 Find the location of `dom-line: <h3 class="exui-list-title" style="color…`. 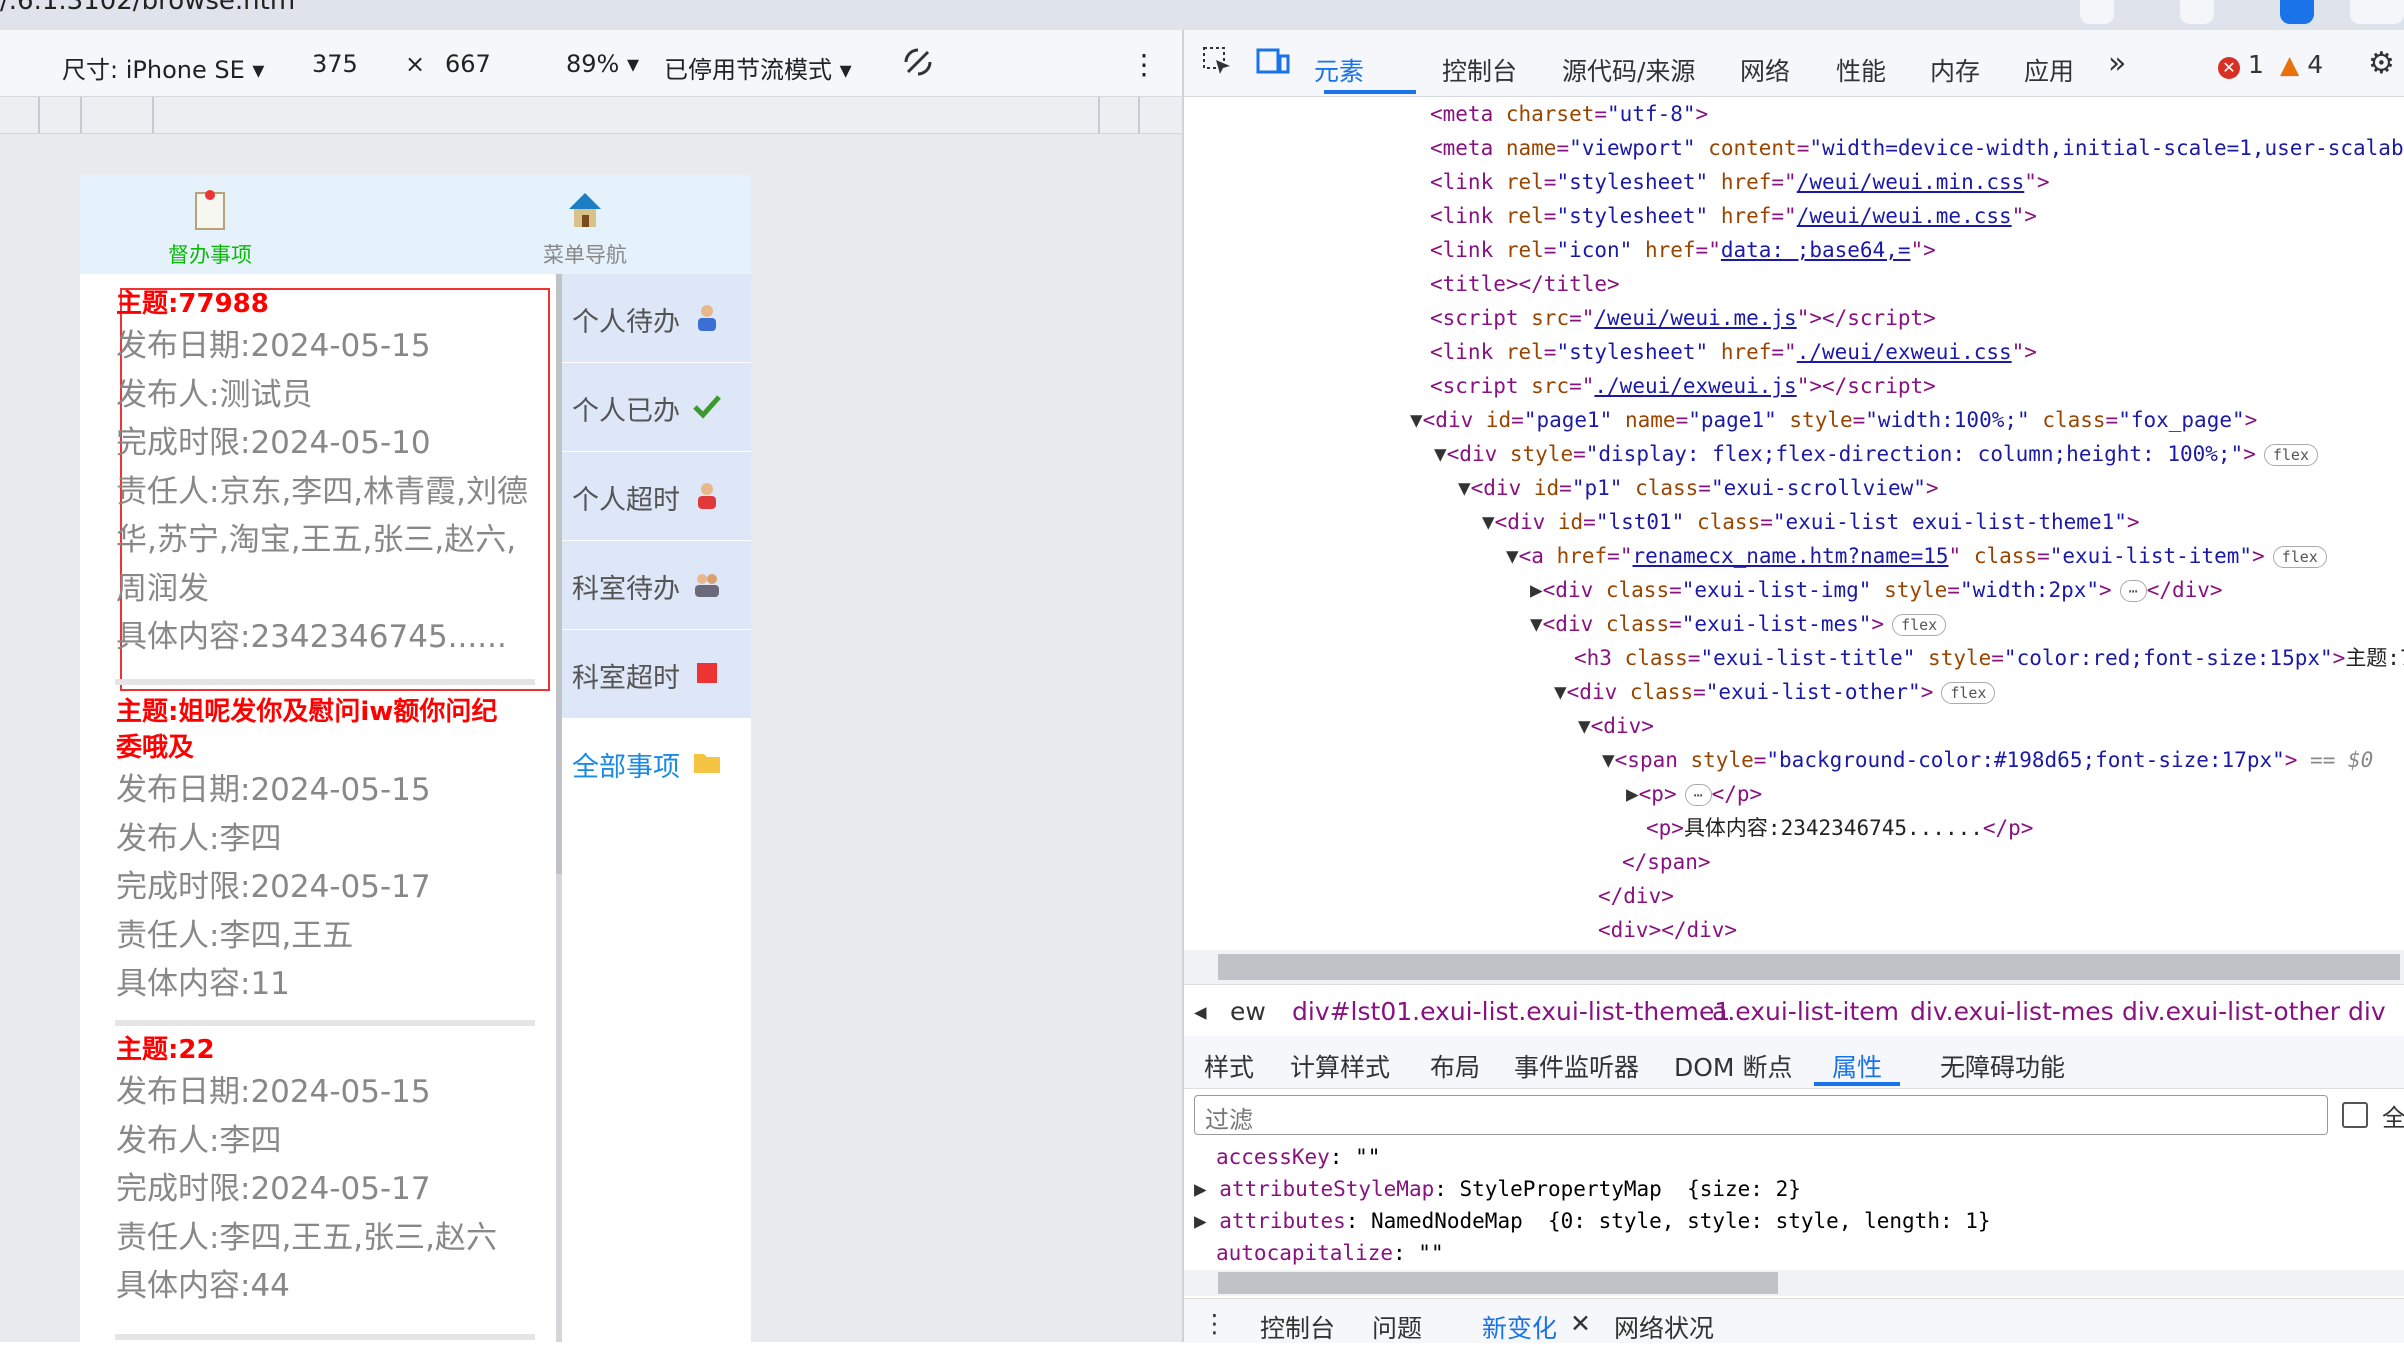

dom-line: <h3 class="exui-list-title" style="color… is located at coordinates (1989, 658).